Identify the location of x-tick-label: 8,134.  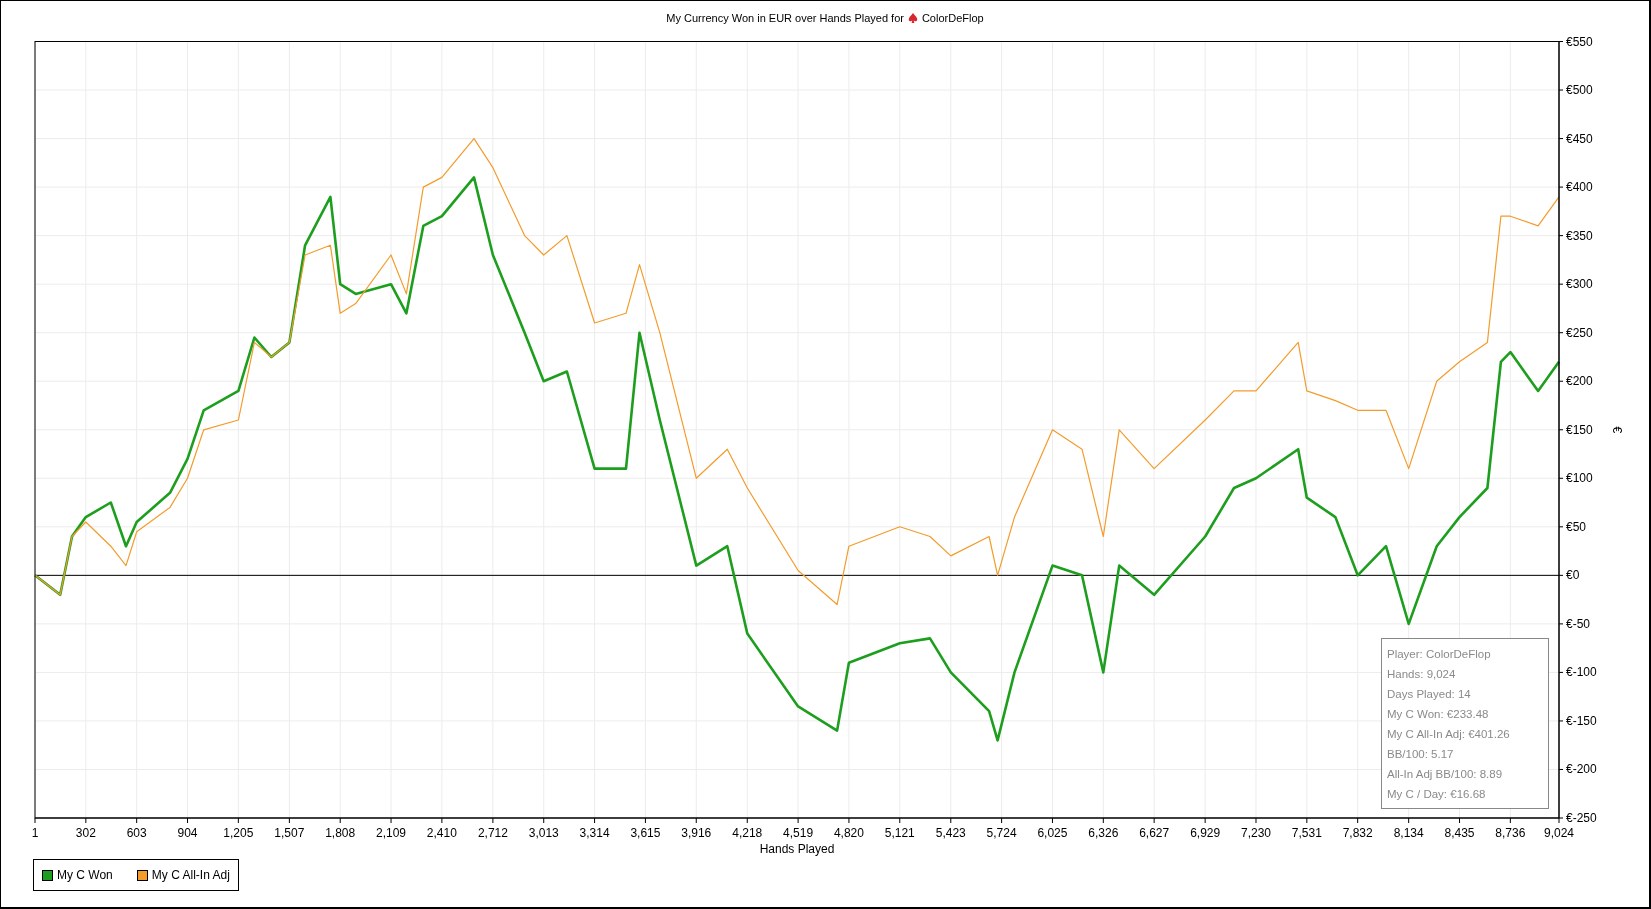
(1408, 833).